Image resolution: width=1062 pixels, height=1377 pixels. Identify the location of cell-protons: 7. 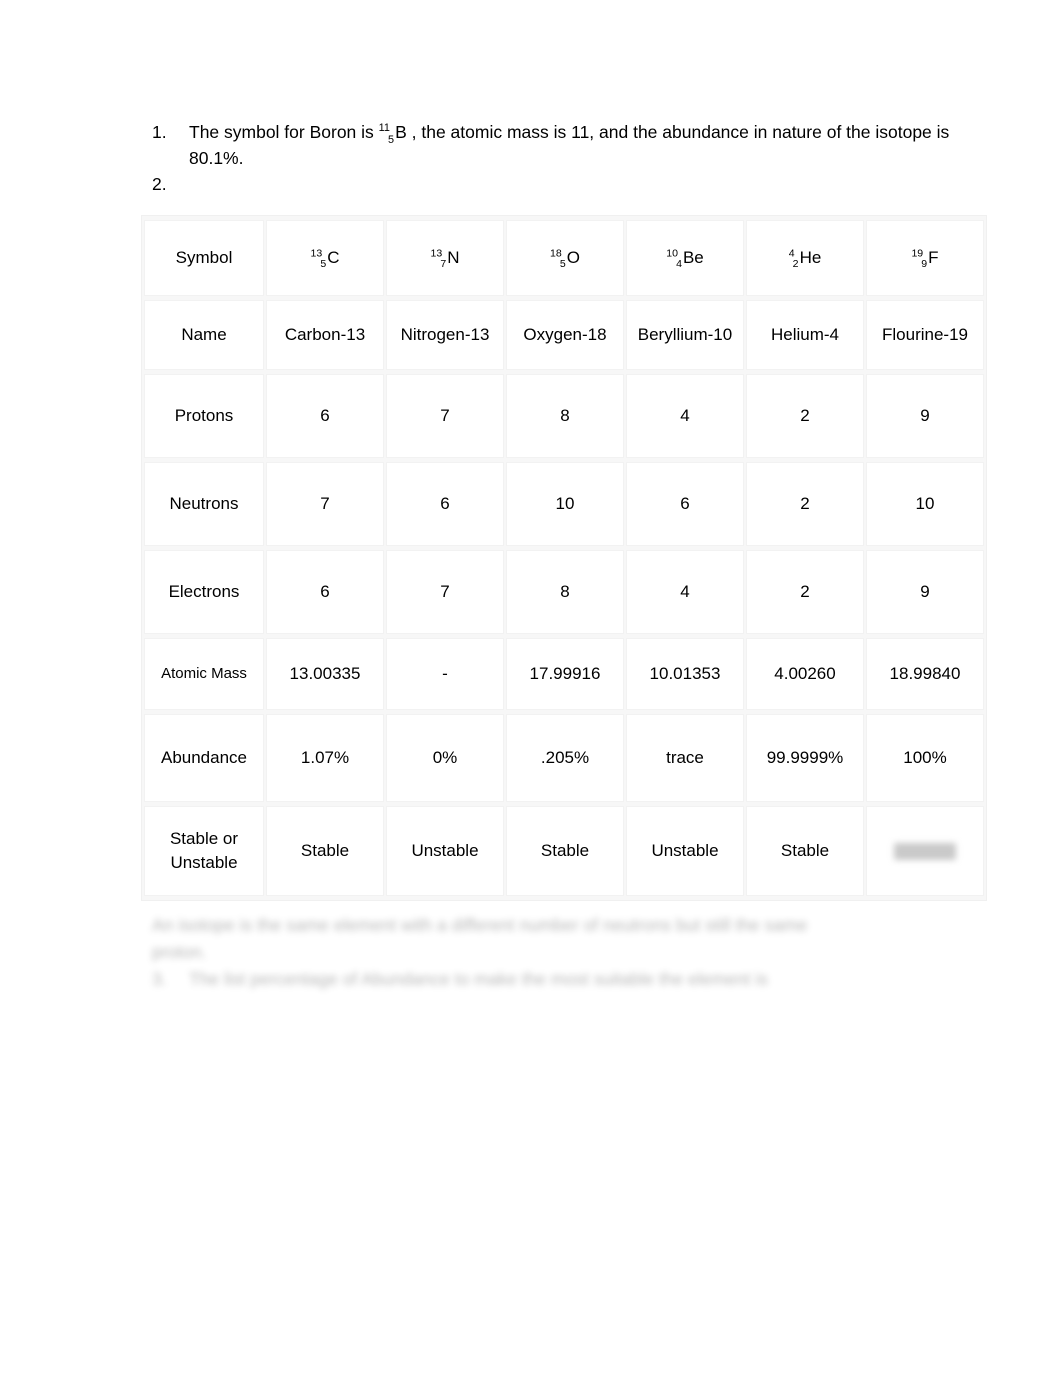
(445, 416).